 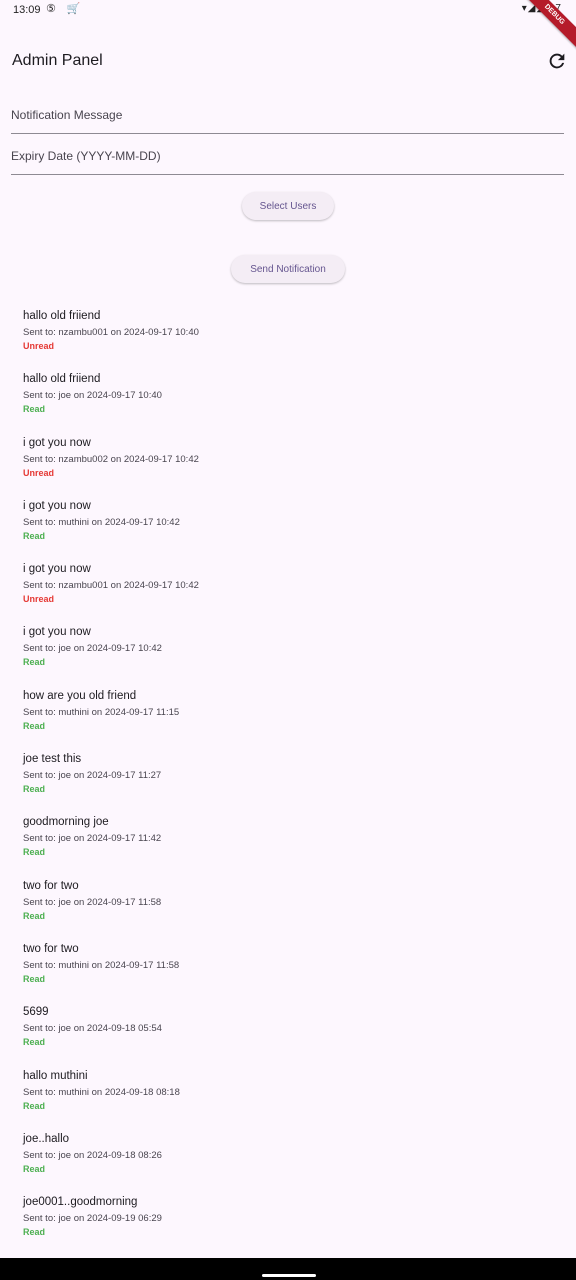 What do you see at coordinates (288, 1269) in the screenshot?
I see `system-nav-bar` at bounding box center [288, 1269].